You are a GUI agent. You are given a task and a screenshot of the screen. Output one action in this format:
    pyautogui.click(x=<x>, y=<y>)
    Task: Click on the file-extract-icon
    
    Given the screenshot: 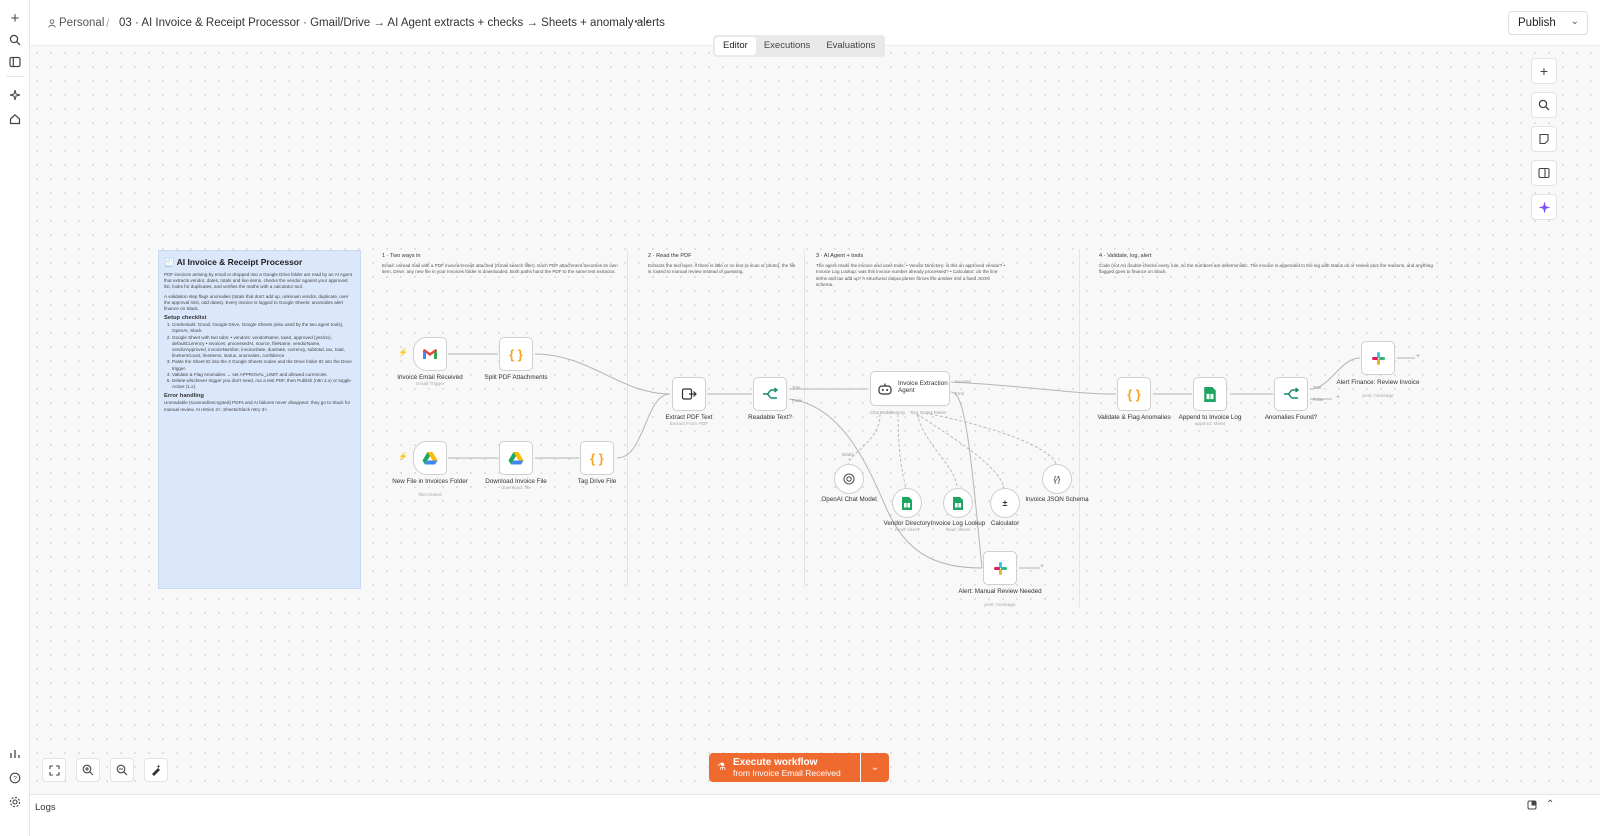 What is the action you would take?
    pyautogui.click(x=689, y=394)
    